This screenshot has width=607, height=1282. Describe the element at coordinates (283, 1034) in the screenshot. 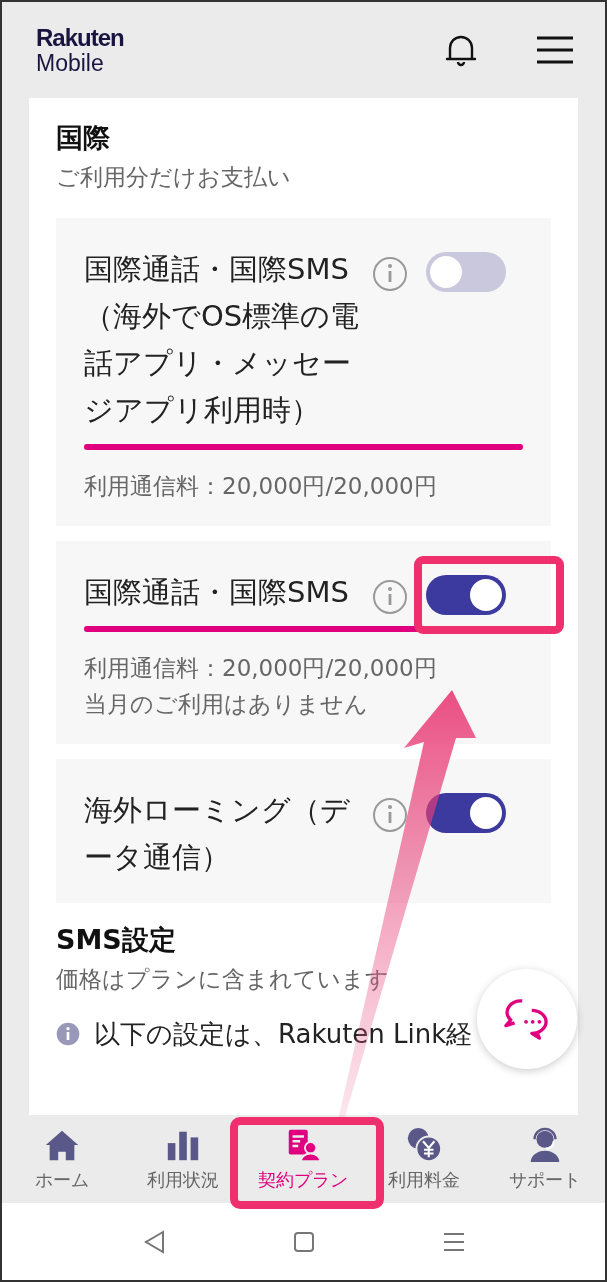

I see `info-text: 以下の設定は、Rakuten Link経` at that location.